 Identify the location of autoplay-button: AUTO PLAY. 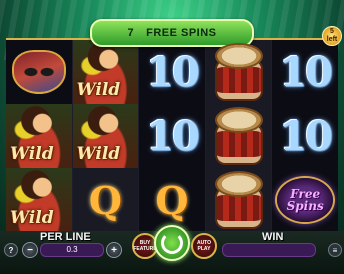
(204, 246).